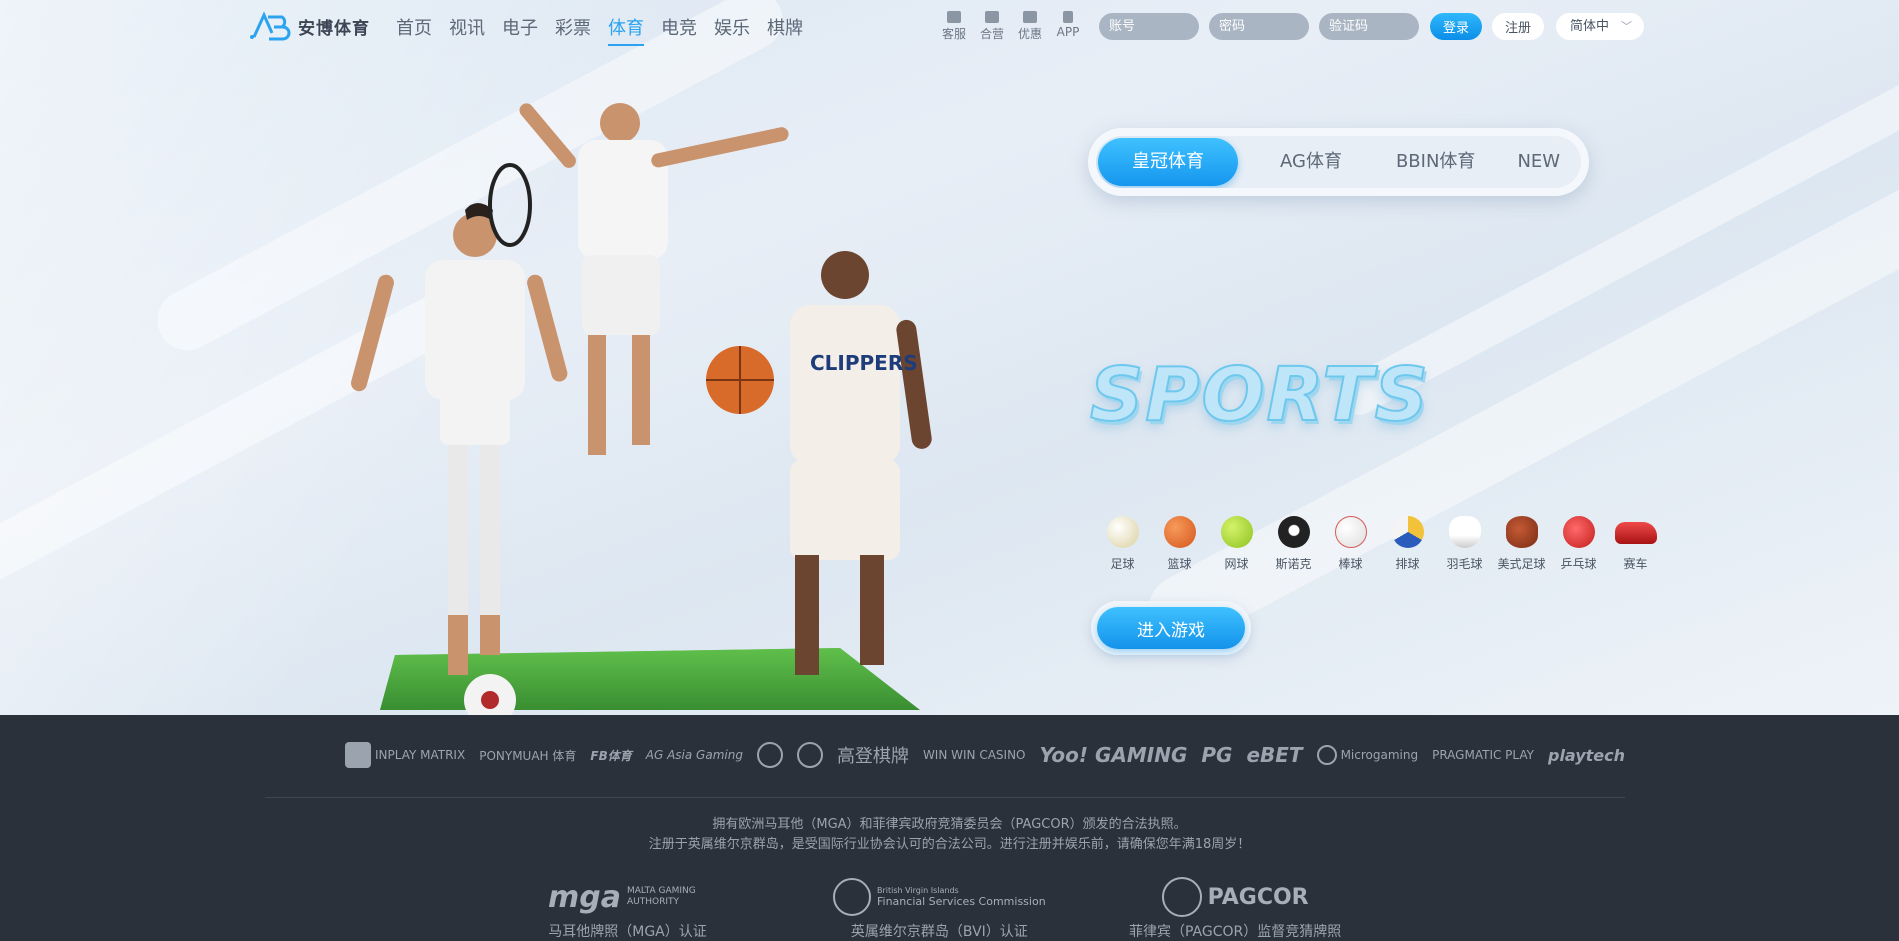 The image size is (1899, 941). I want to click on tennis-ball-icon, so click(1236, 532).